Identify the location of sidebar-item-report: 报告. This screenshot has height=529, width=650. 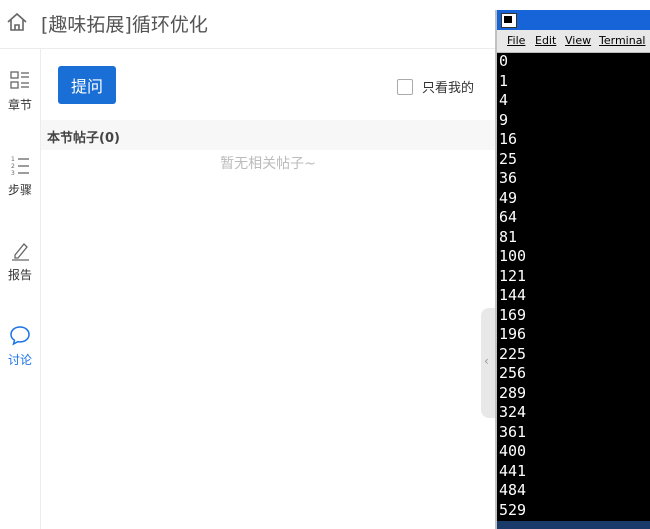
(20, 261).